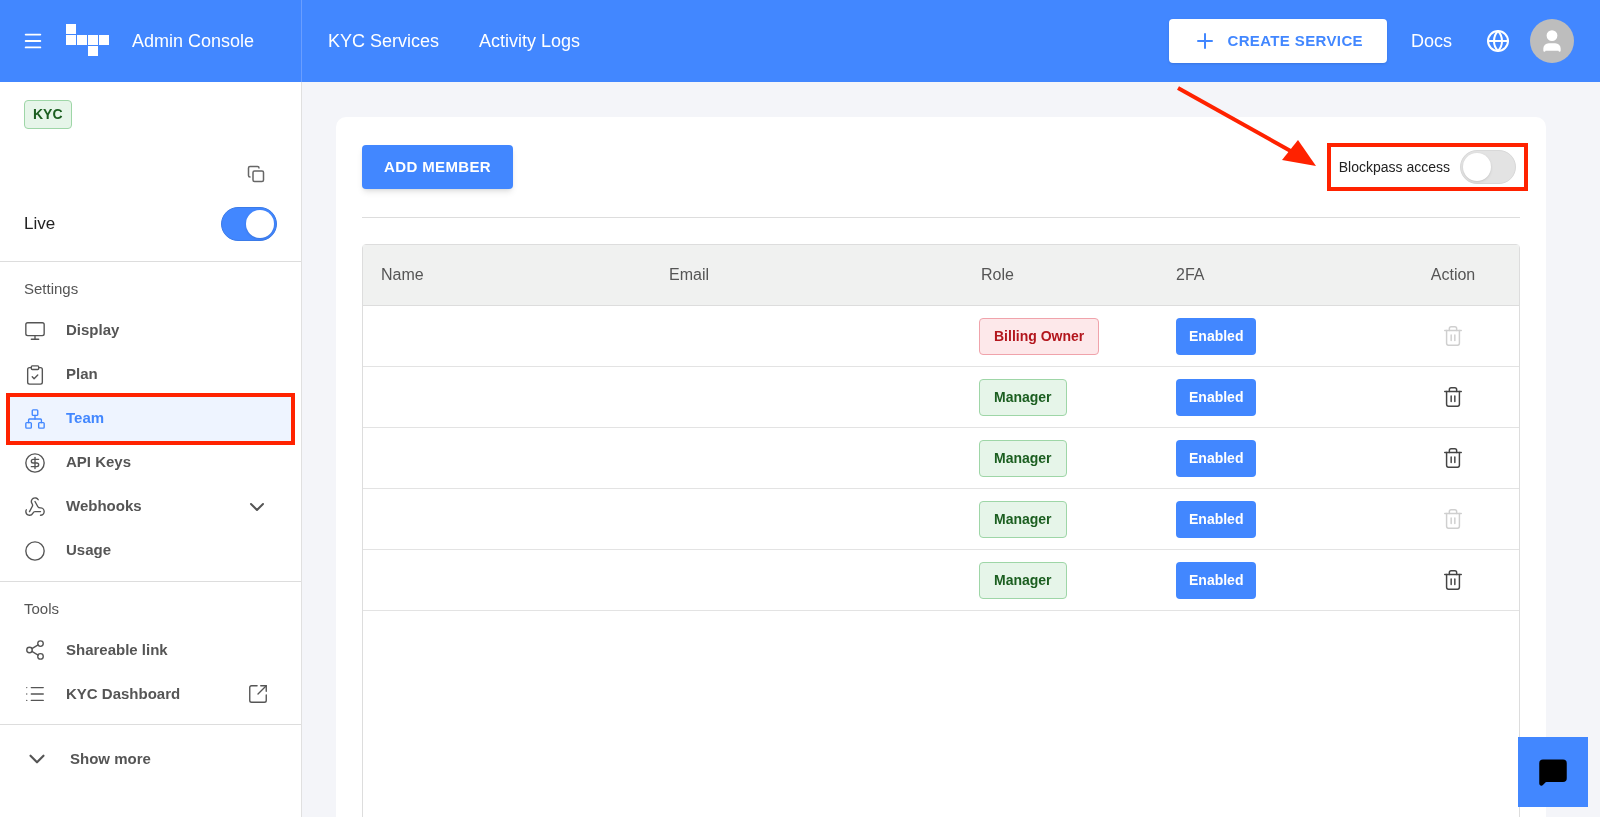 The width and height of the screenshot is (1600, 817). What do you see at coordinates (35, 550) in the screenshot?
I see `circle-icon` at bounding box center [35, 550].